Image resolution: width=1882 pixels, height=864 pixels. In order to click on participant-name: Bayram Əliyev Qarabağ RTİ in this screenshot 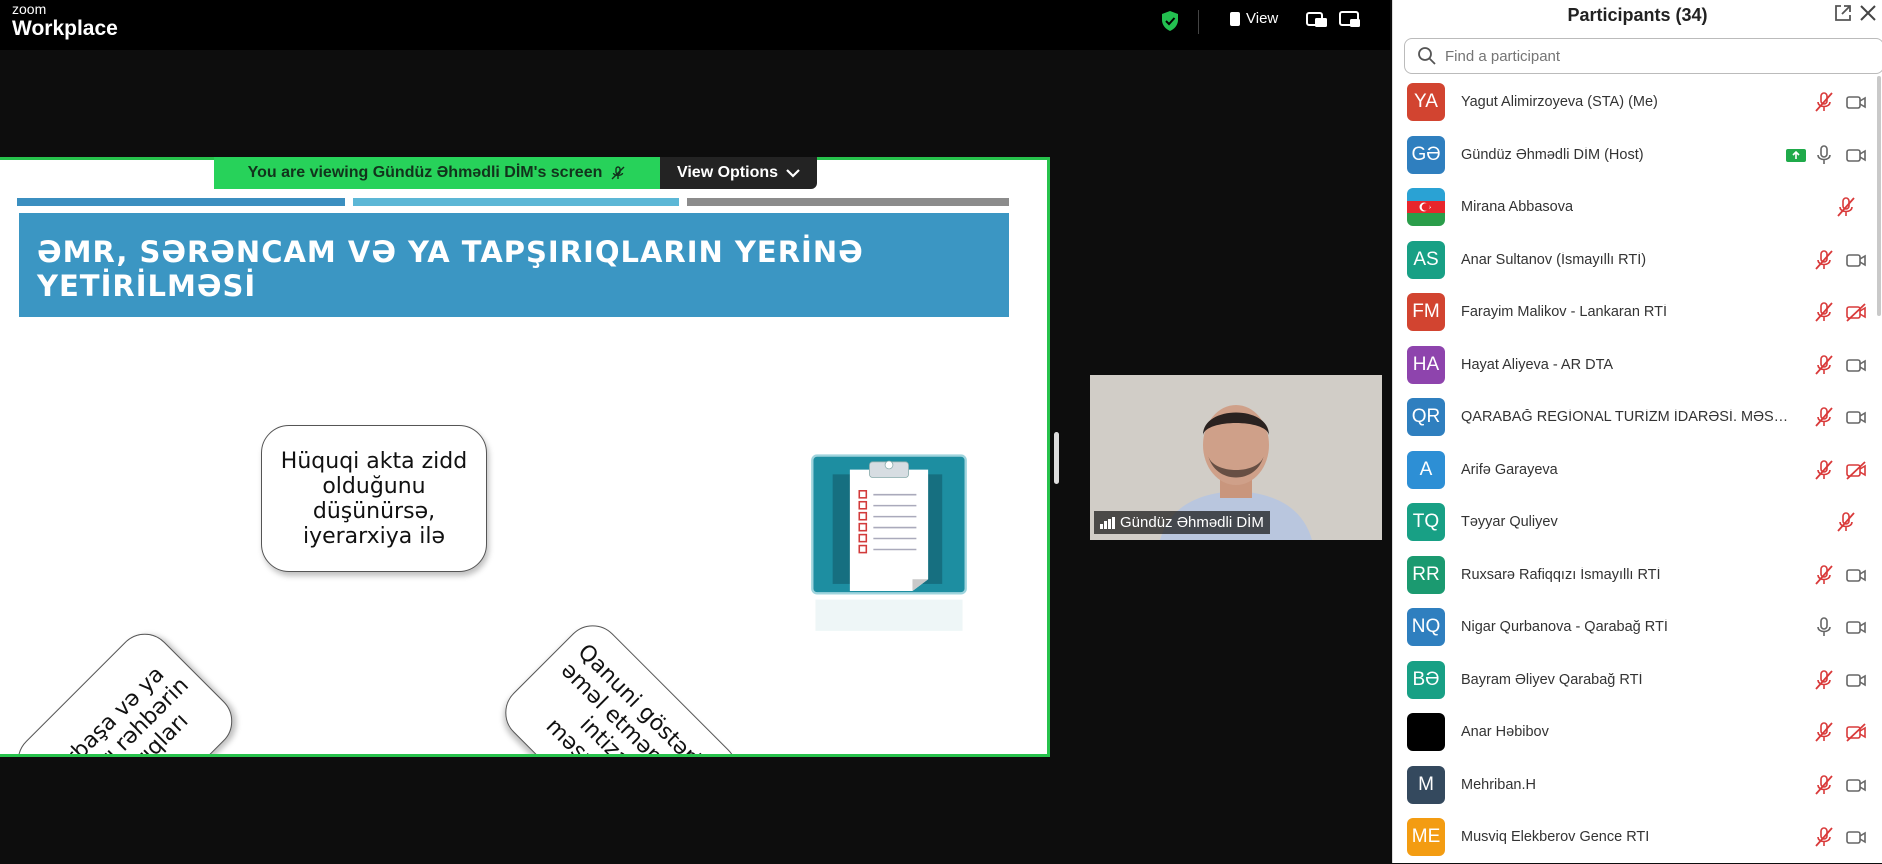, I will do `click(1552, 679)`.